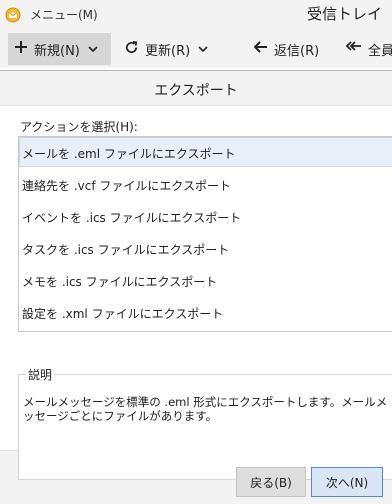  What do you see at coordinates (205, 152) in the screenshot?
I see `action-item-export-mail: メールを .eml ファイルにエクスポート` at bounding box center [205, 152].